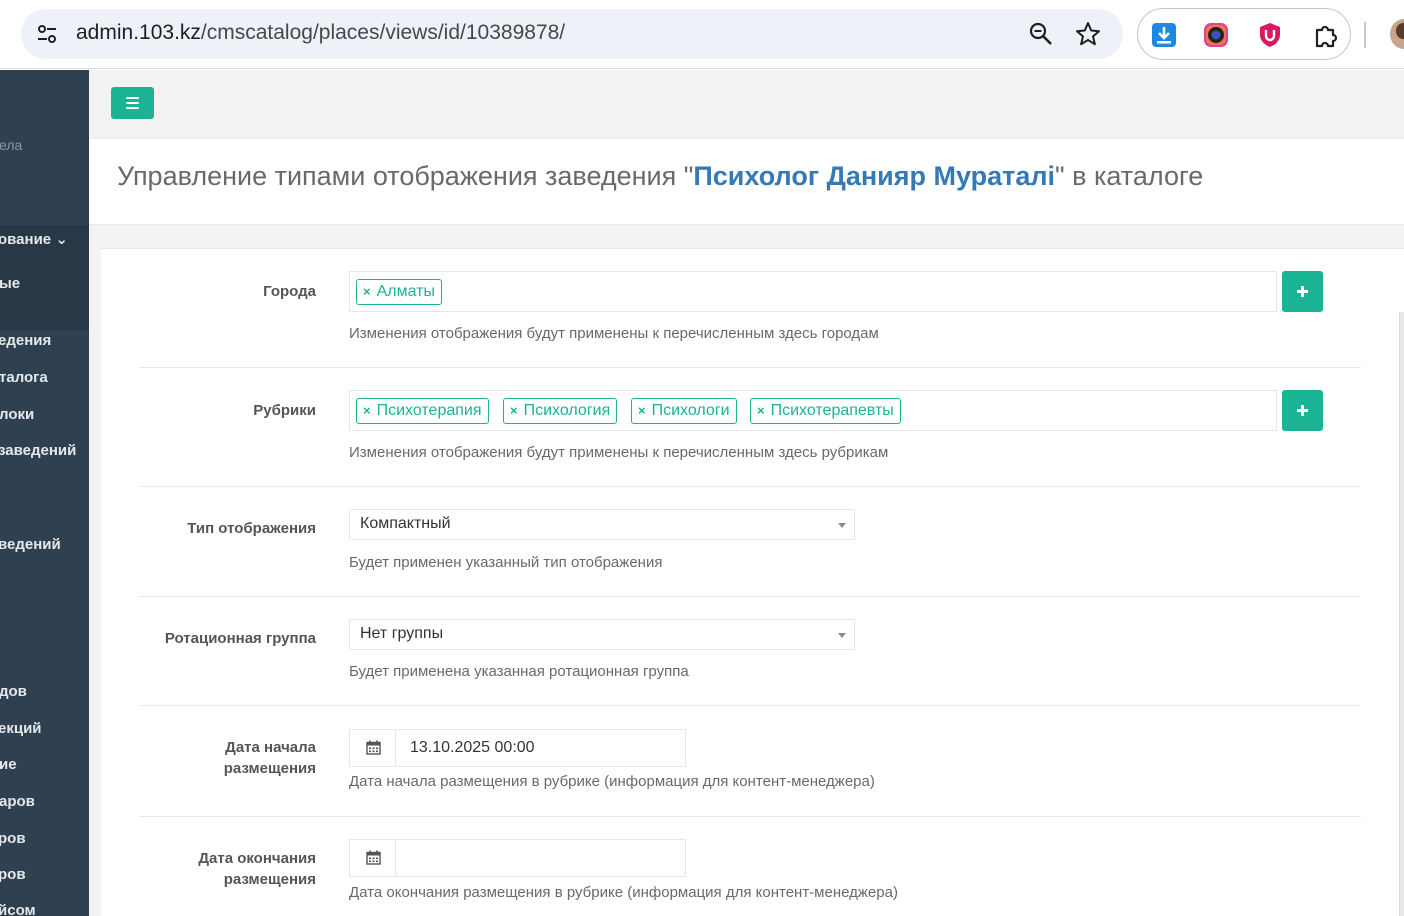 This screenshot has width=1404, height=916. What do you see at coordinates (17, 414) in the screenshot?
I see `sidebar-item-5: локи` at bounding box center [17, 414].